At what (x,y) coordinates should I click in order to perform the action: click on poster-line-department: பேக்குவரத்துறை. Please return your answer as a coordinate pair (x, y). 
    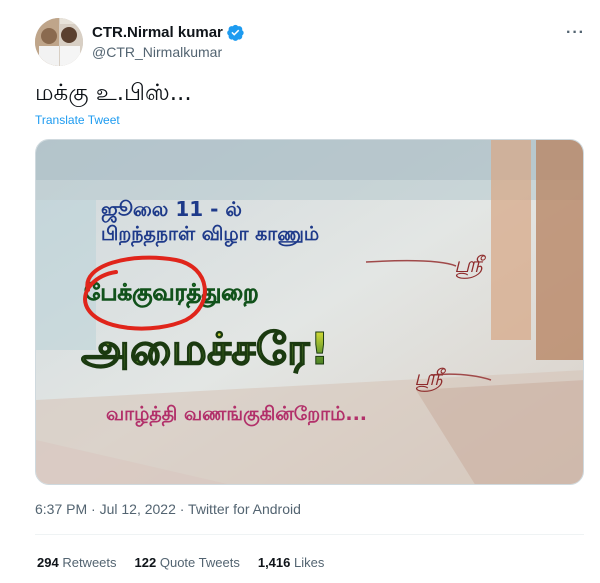
    Looking at the image, I should click on (171, 294).